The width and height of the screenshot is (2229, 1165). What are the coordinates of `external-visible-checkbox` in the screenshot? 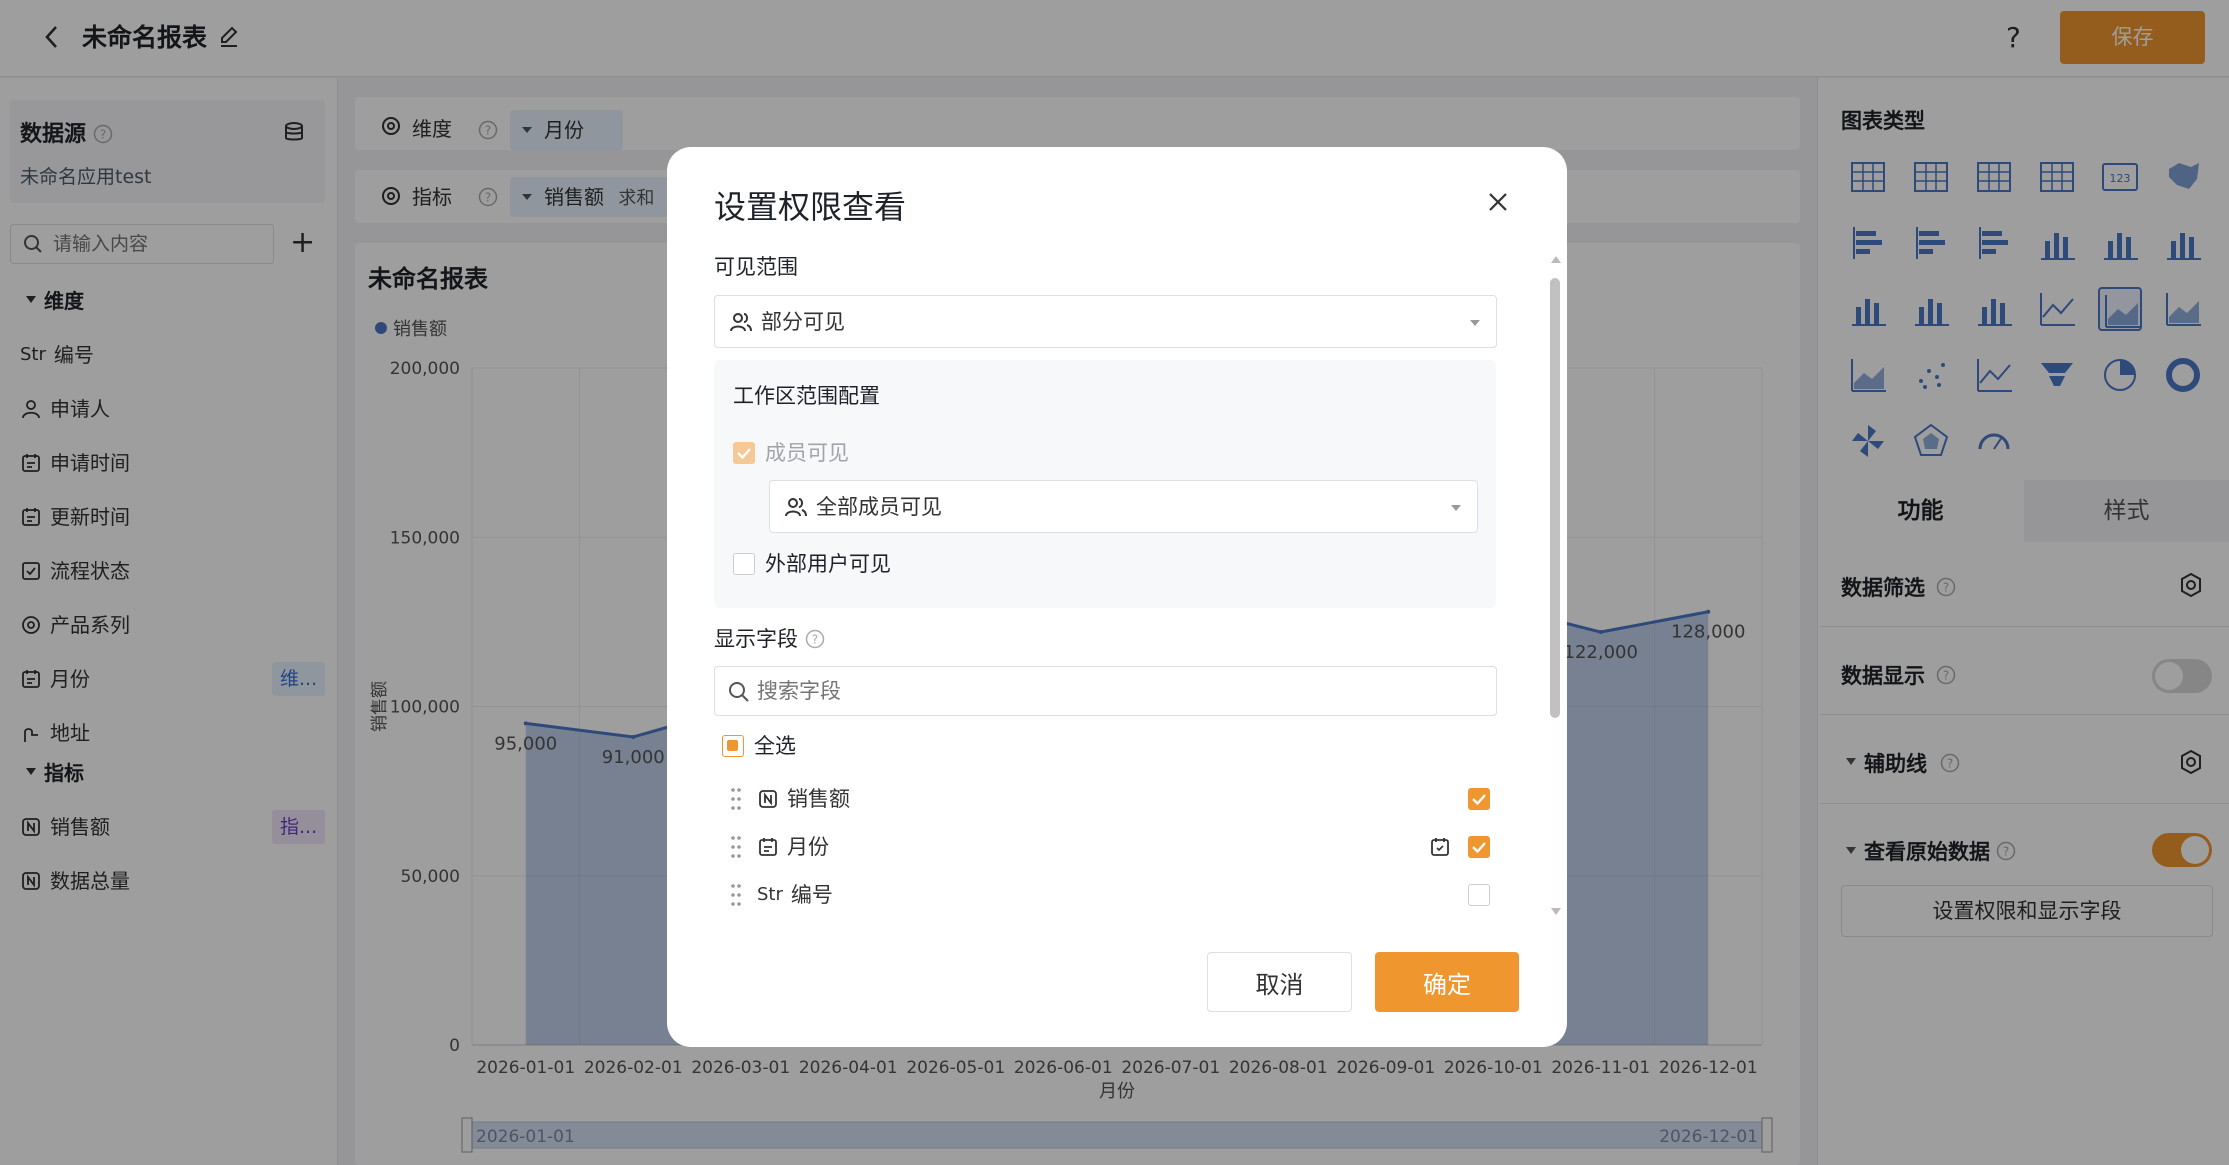 It's located at (744, 564).